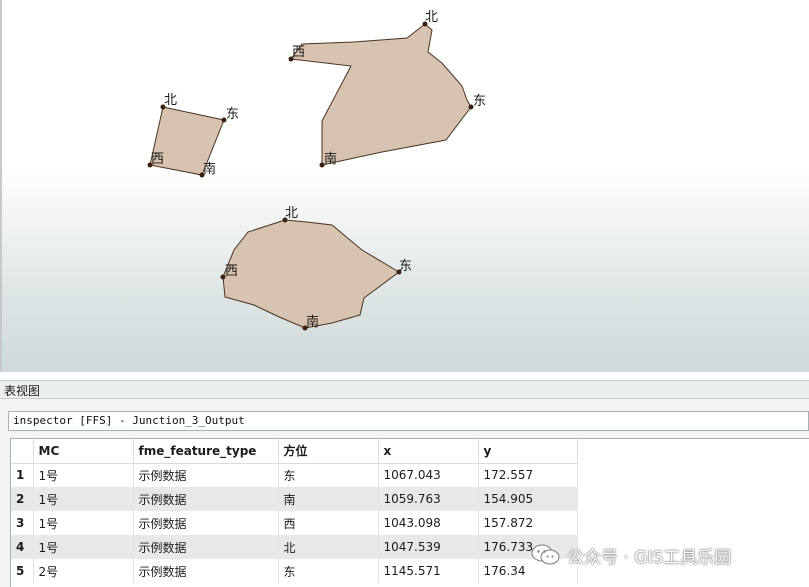 The width and height of the screenshot is (809, 587). Describe the element at coordinates (528, 523) in the screenshot. I see `cell-y: 157.872` at that location.